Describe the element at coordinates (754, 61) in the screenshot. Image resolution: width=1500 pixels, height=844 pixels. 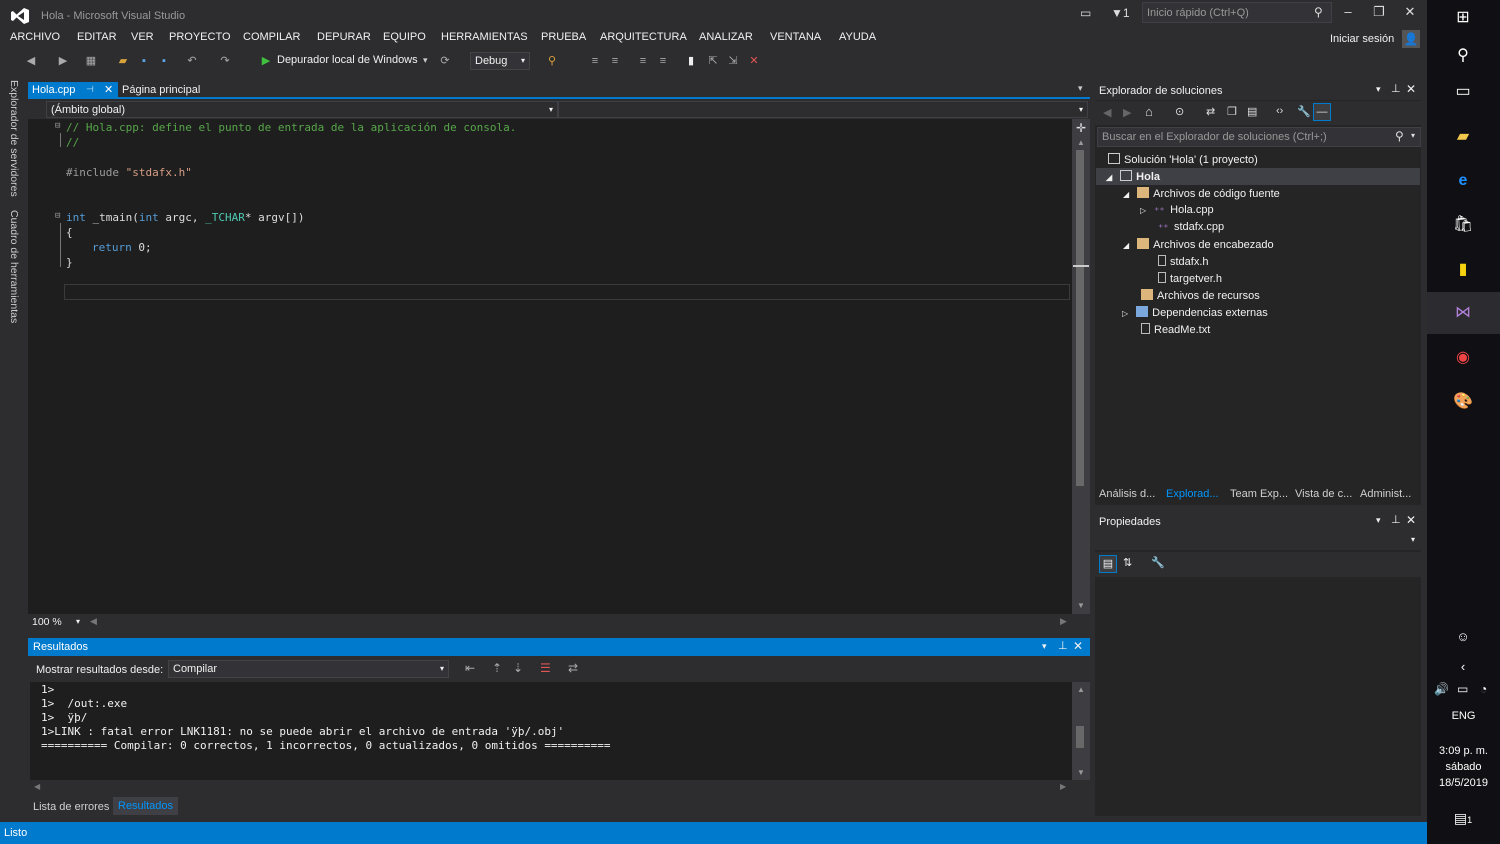
I see `clear-bookmarks-icon: ✕` at that location.